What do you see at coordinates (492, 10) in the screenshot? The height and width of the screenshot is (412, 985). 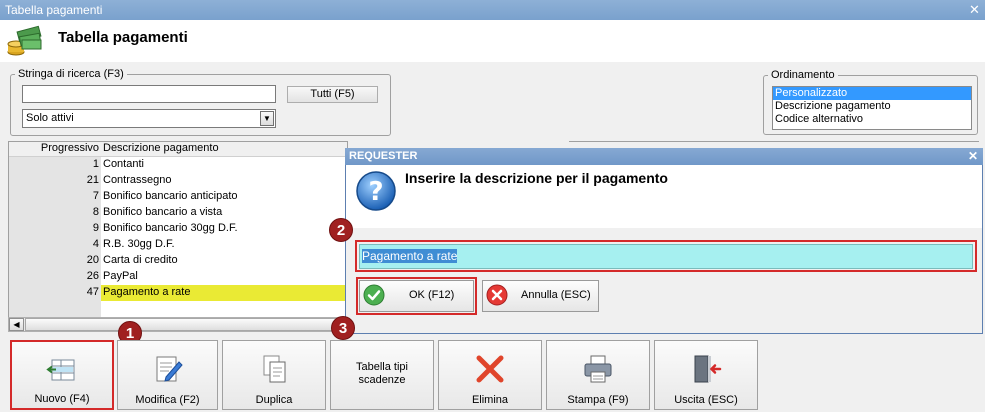 I see `window-titlebar: Tabella pagamenti` at bounding box center [492, 10].